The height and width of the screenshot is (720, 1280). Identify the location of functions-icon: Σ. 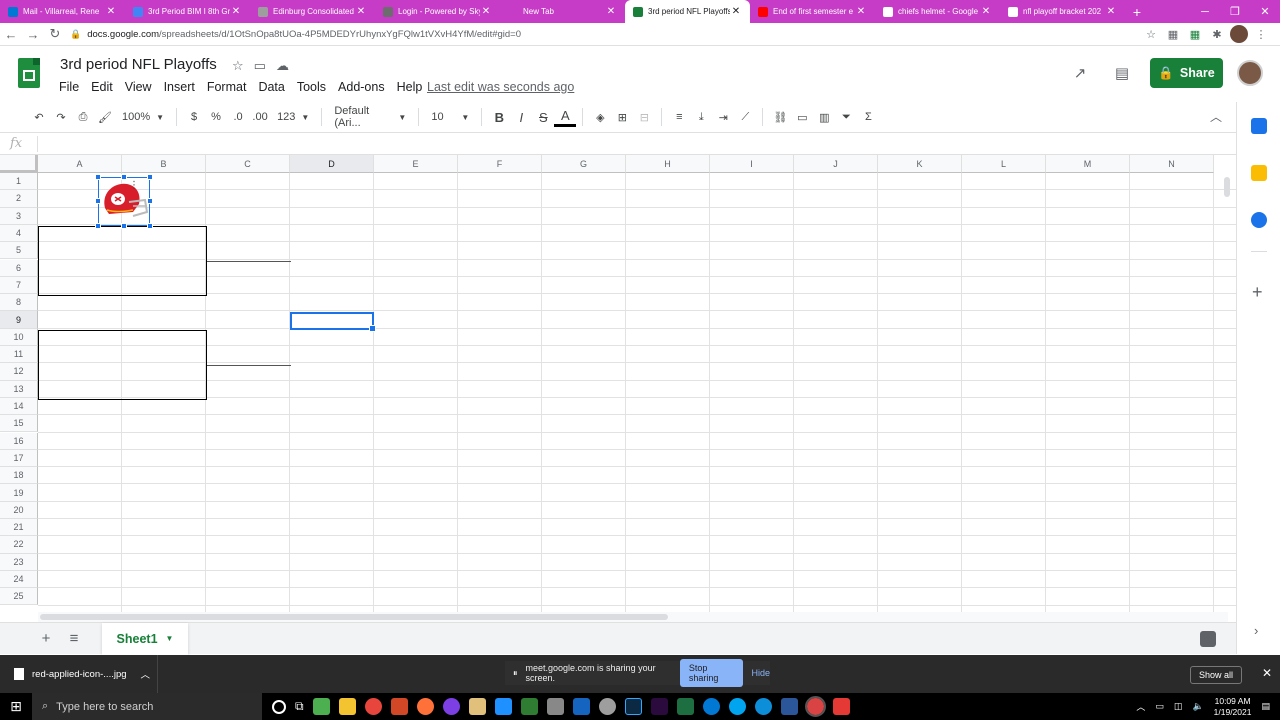
(868, 117).